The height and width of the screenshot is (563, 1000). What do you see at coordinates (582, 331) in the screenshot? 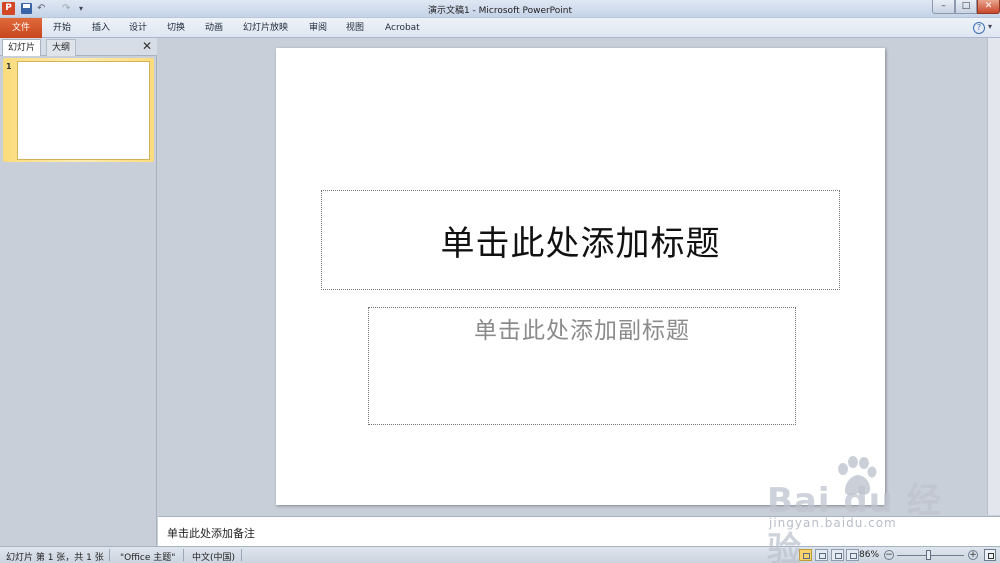
I see `subtitle-placeholder-text: 单击此处添加副标题` at bounding box center [582, 331].